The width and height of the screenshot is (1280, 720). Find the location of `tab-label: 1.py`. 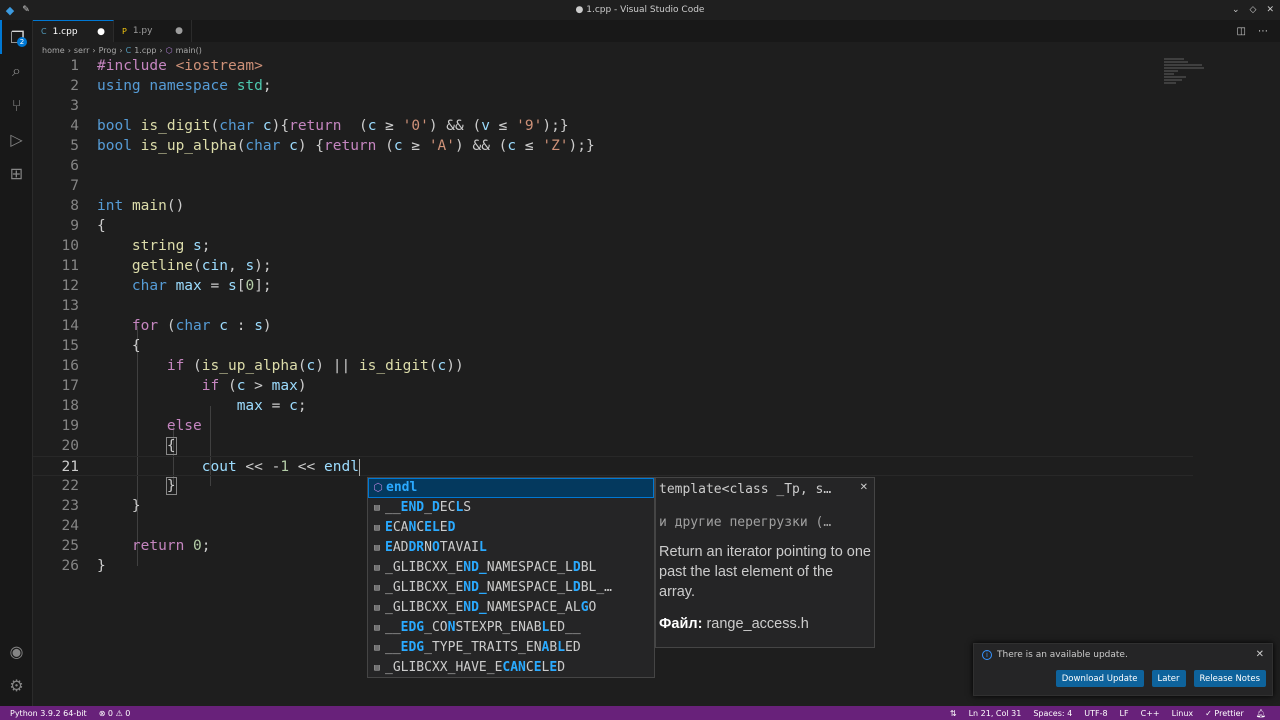

tab-label: 1.py is located at coordinates (142, 31).